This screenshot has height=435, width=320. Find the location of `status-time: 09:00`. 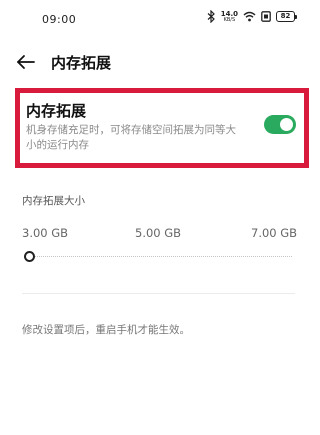

status-time: 09:00 is located at coordinates (59, 19).